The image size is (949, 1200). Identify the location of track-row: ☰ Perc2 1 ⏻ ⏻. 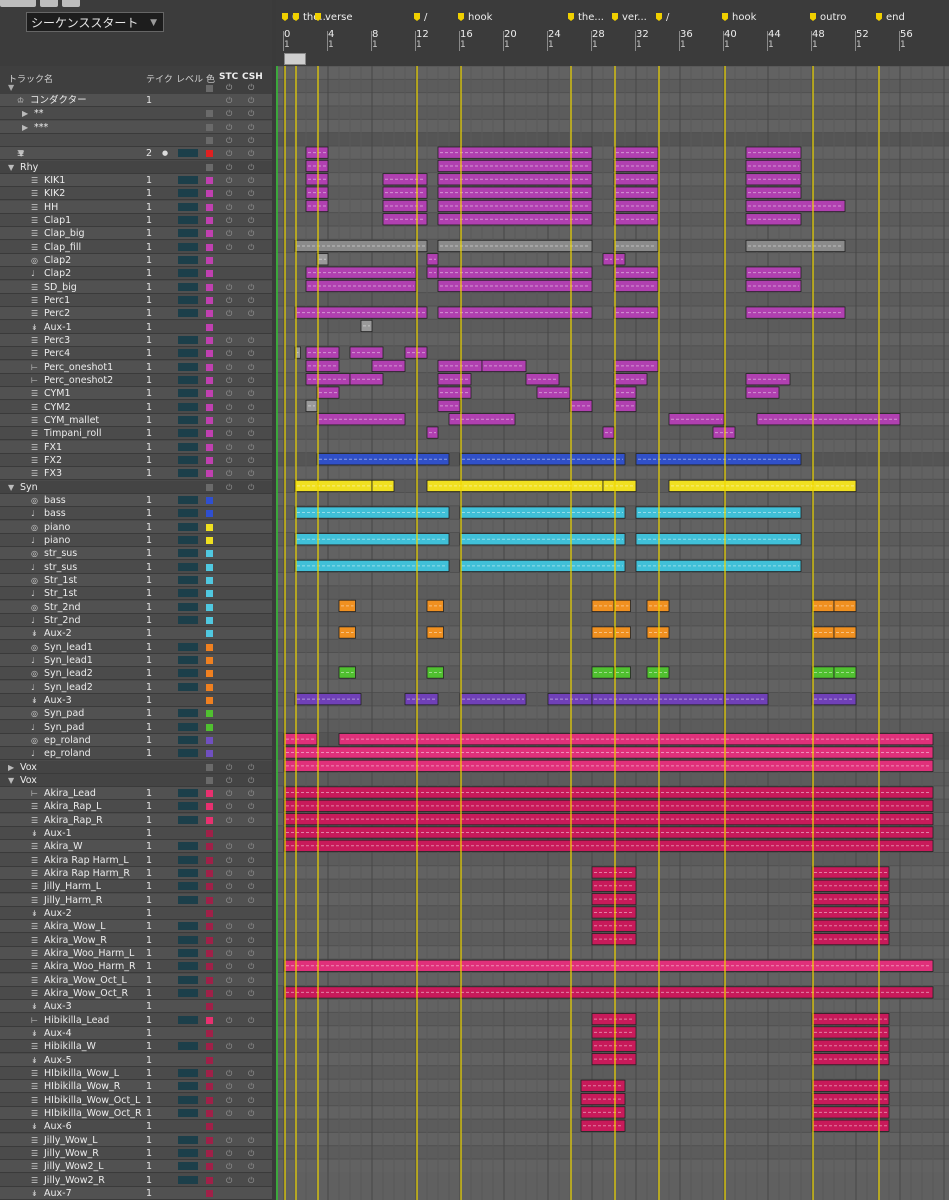
(136, 314).